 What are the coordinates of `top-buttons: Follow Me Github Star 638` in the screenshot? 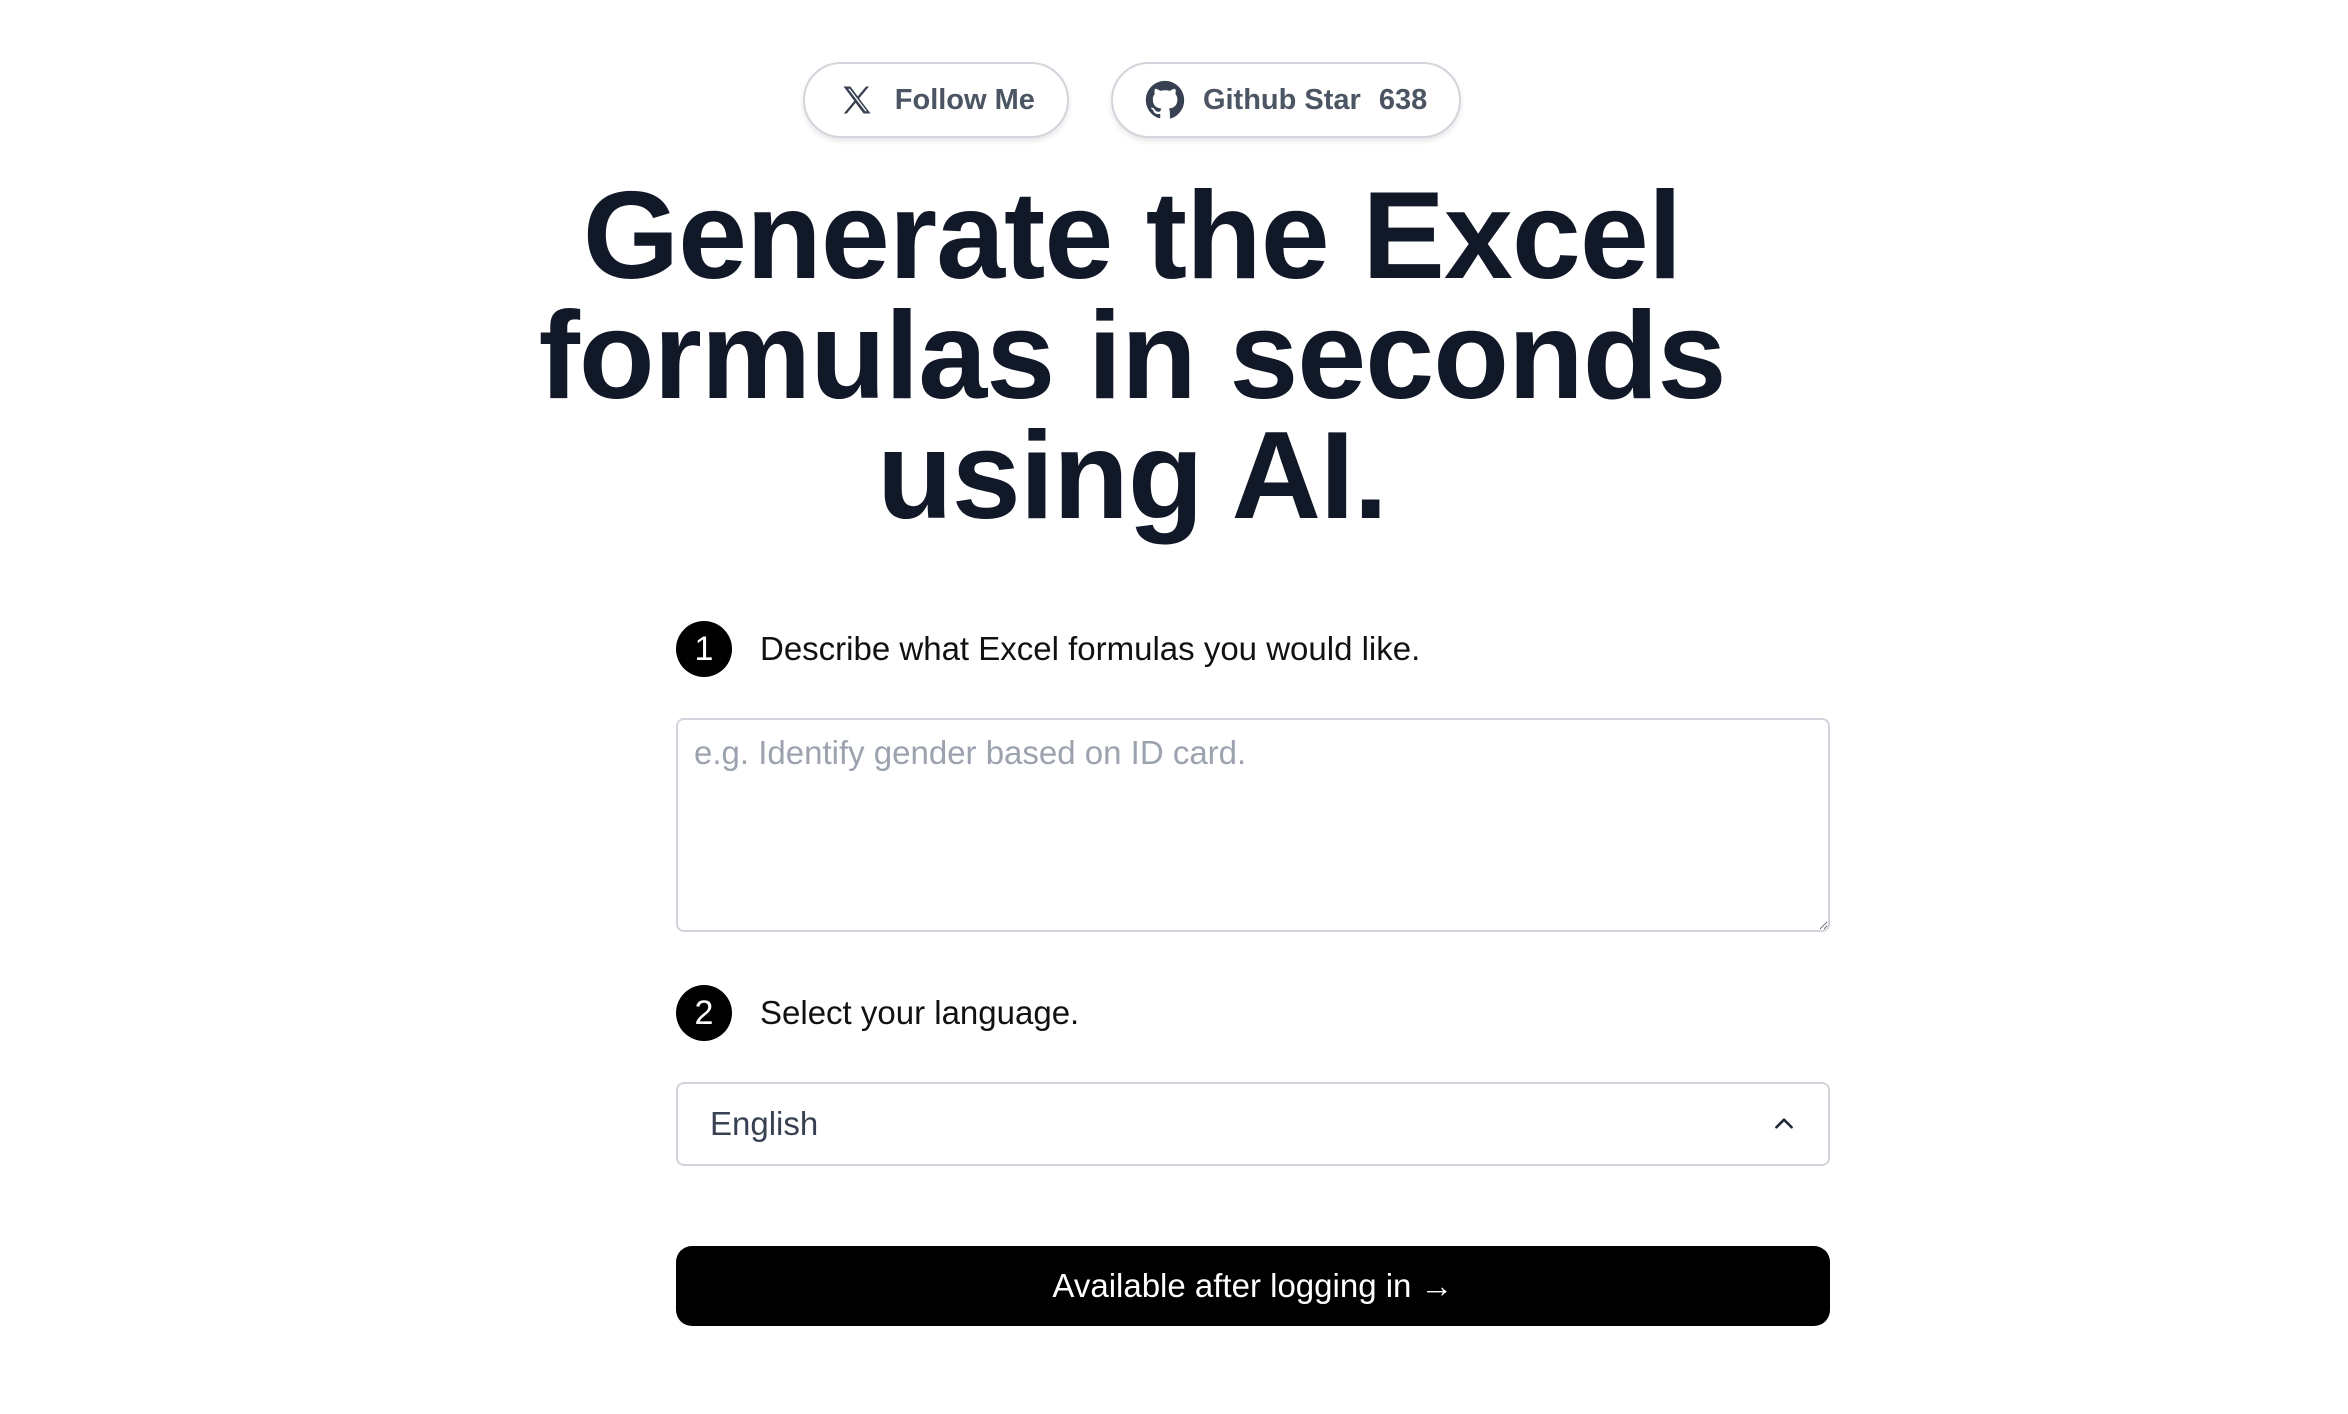 It's located at (1174, 100).